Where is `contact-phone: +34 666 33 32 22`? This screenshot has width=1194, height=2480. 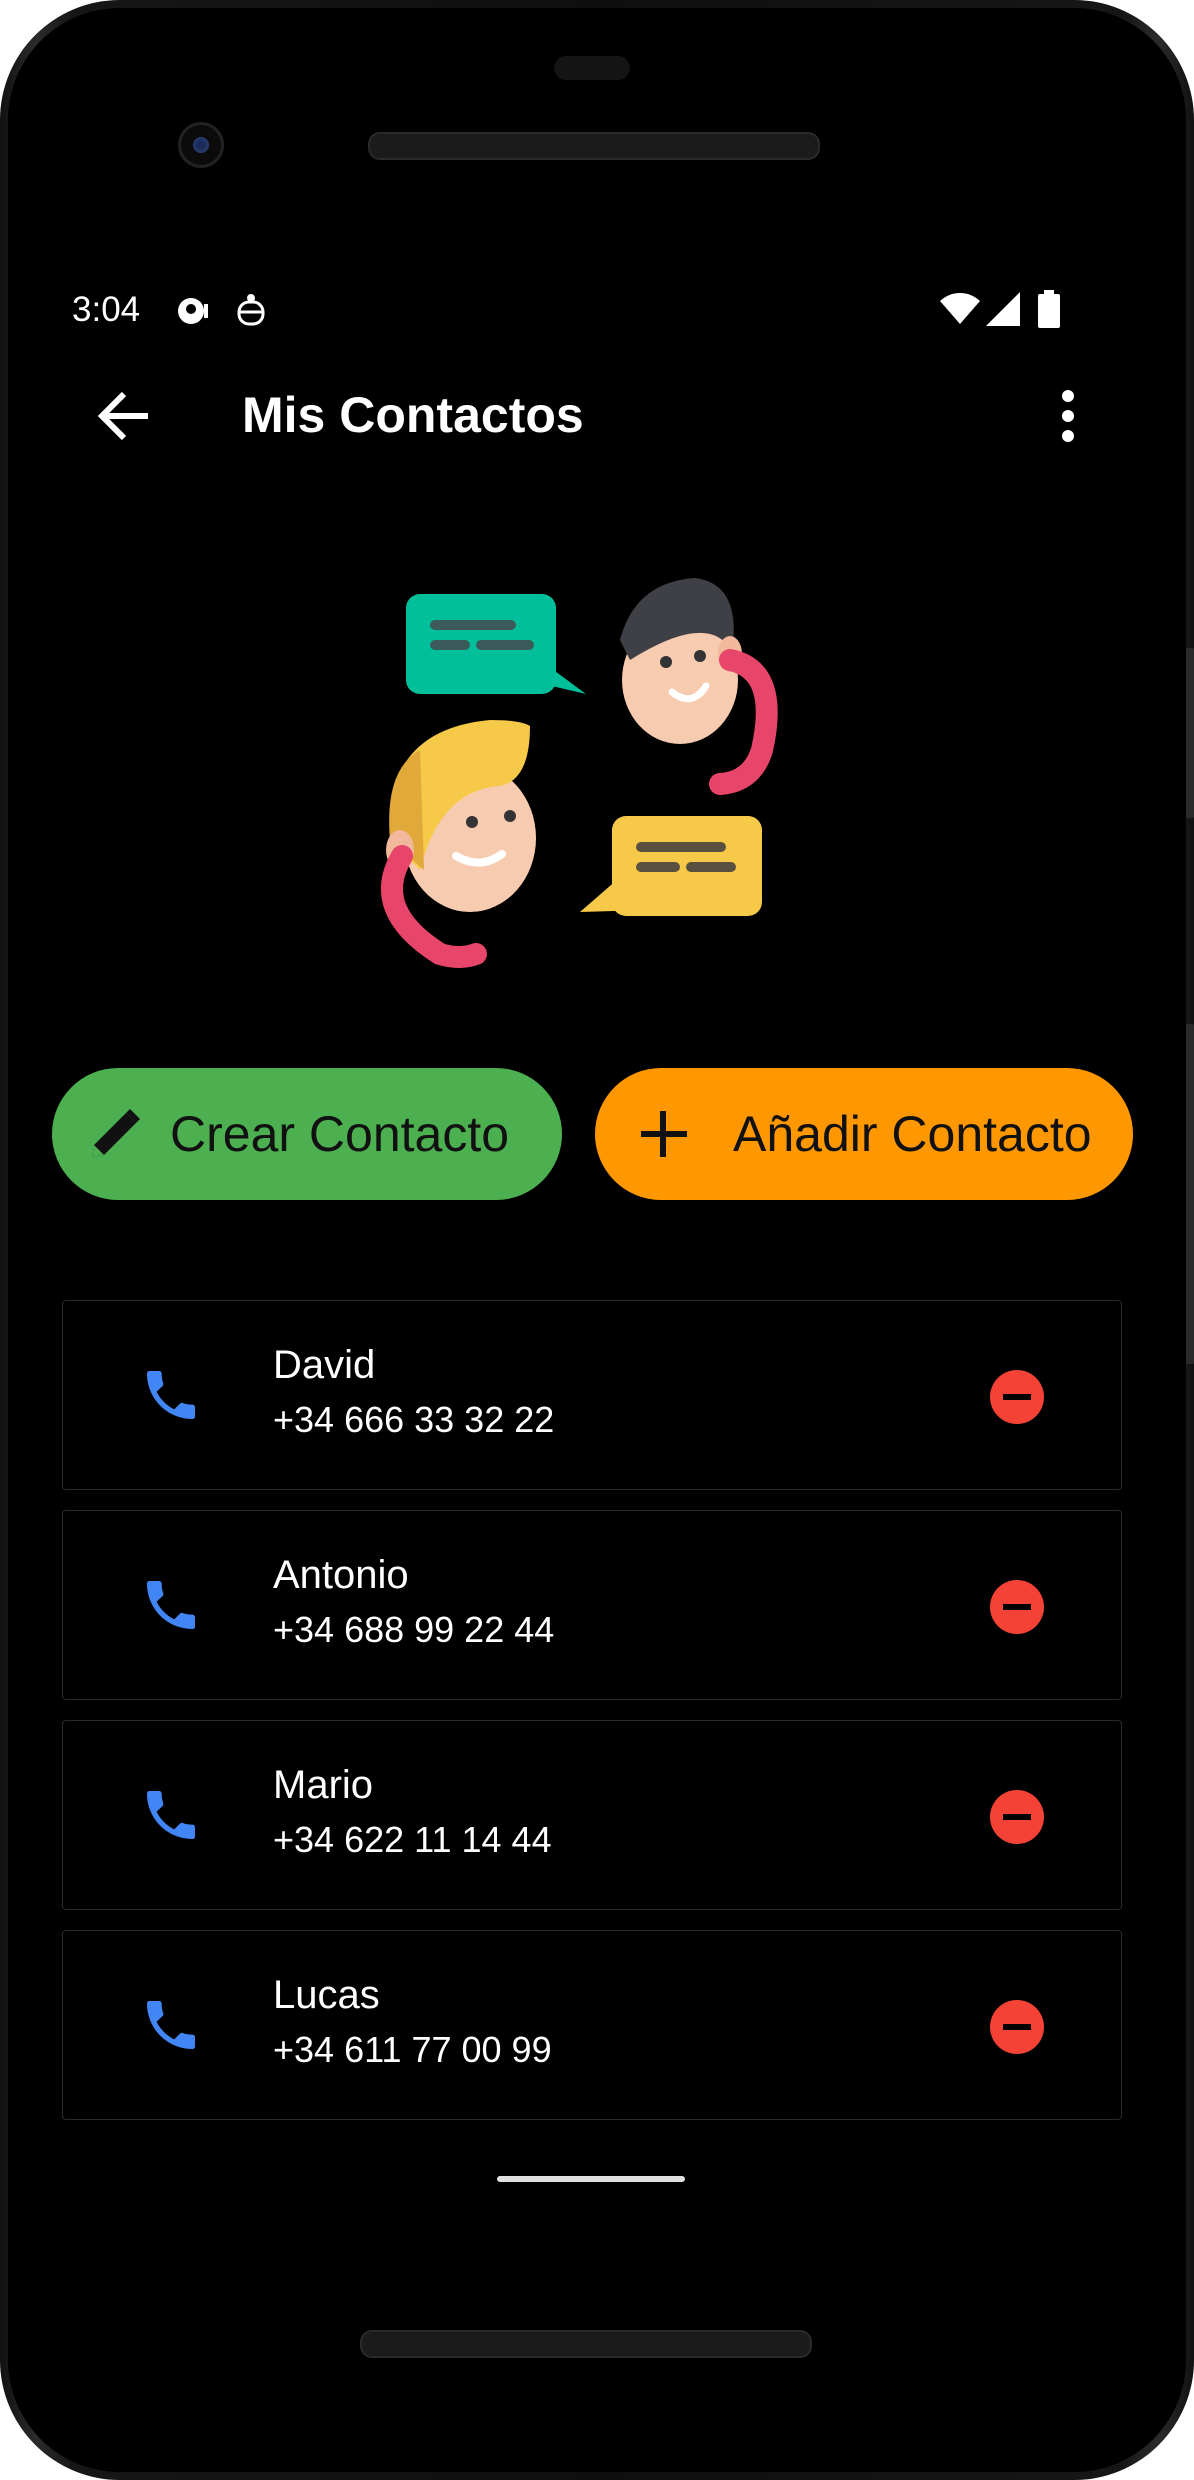 contact-phone: +34 666 33 32 22 is located at coordinates (414, 1419).